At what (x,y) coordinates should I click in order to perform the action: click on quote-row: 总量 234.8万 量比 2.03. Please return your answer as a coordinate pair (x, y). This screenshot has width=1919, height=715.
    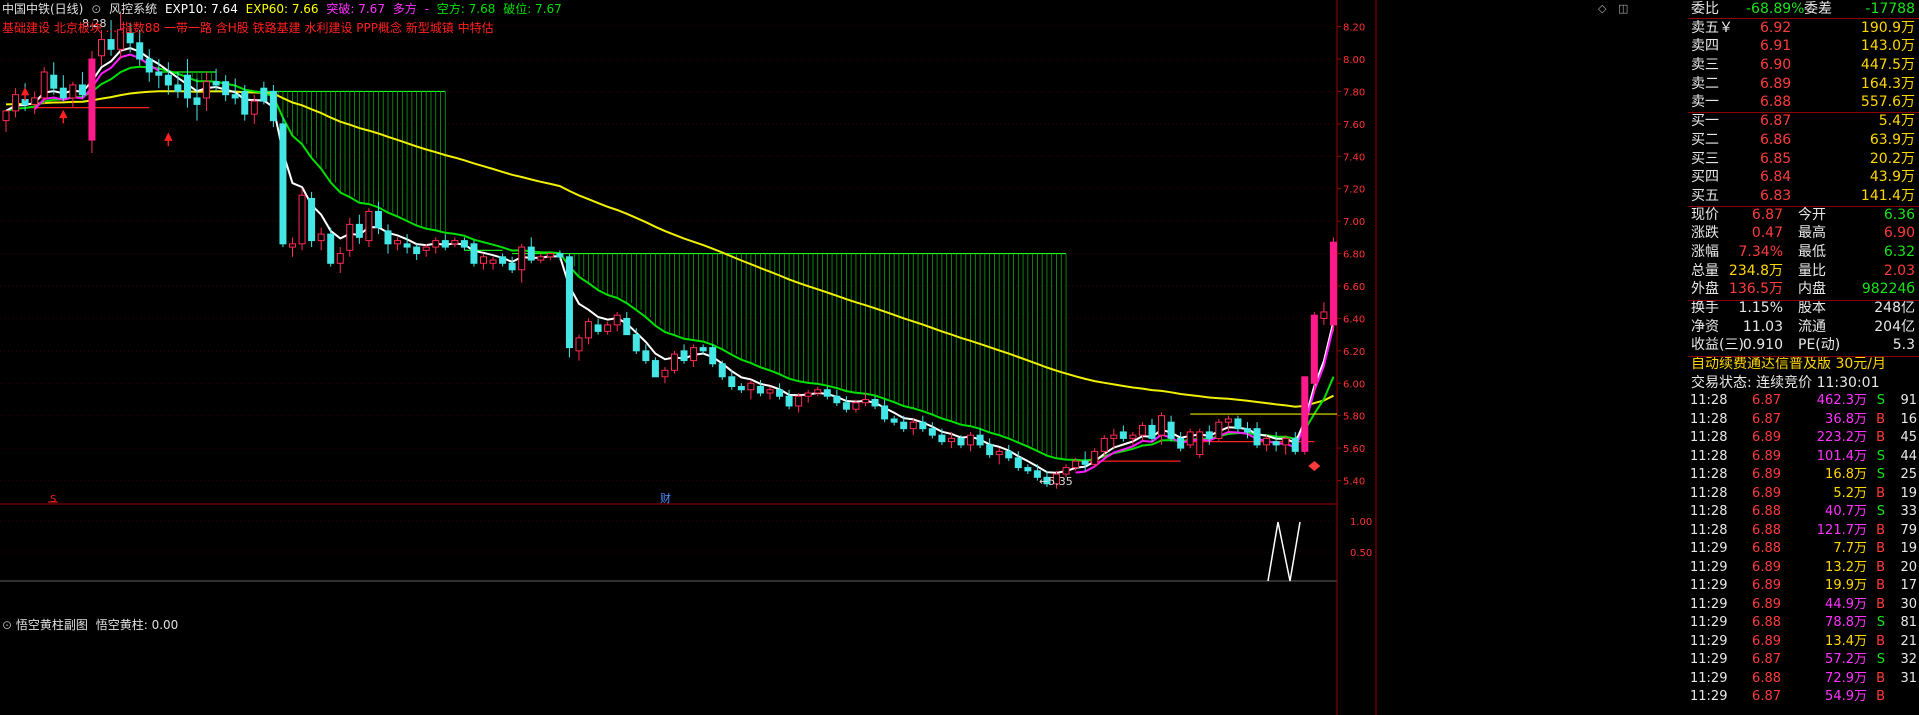
    Looking at the image, I should click on (1803, 271).